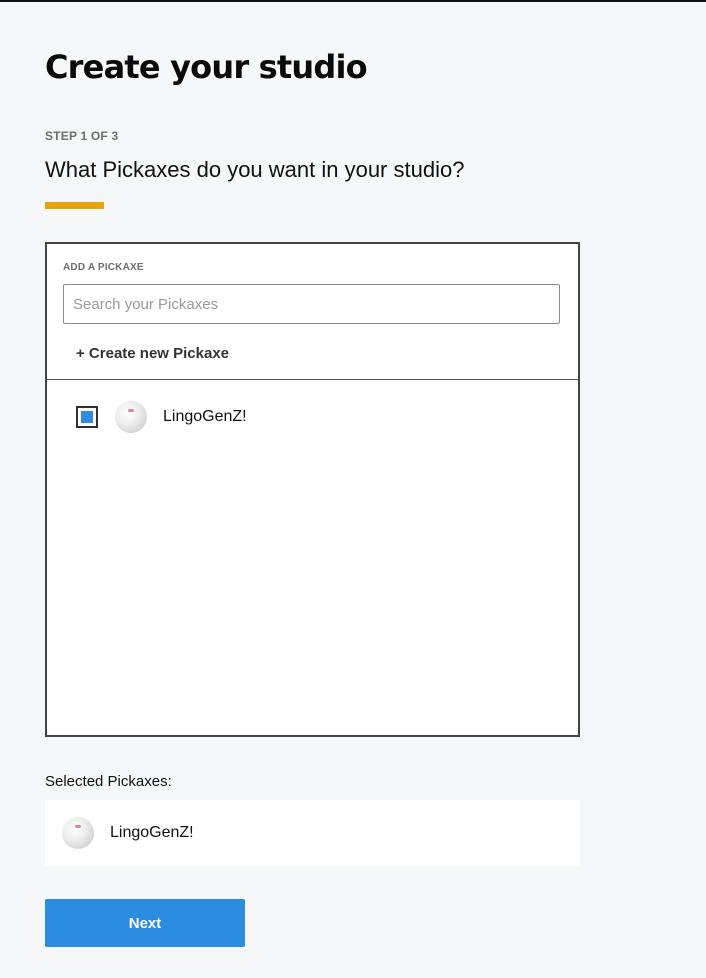 The height and width of the screenshot is (978, 706). I want to click on pickaxe-checkbox, so click(87, 417).